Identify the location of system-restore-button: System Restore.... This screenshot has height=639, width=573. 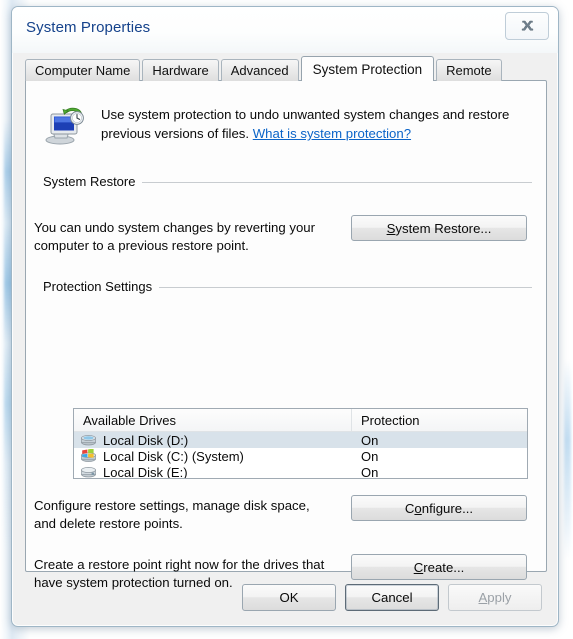
(439, 228).